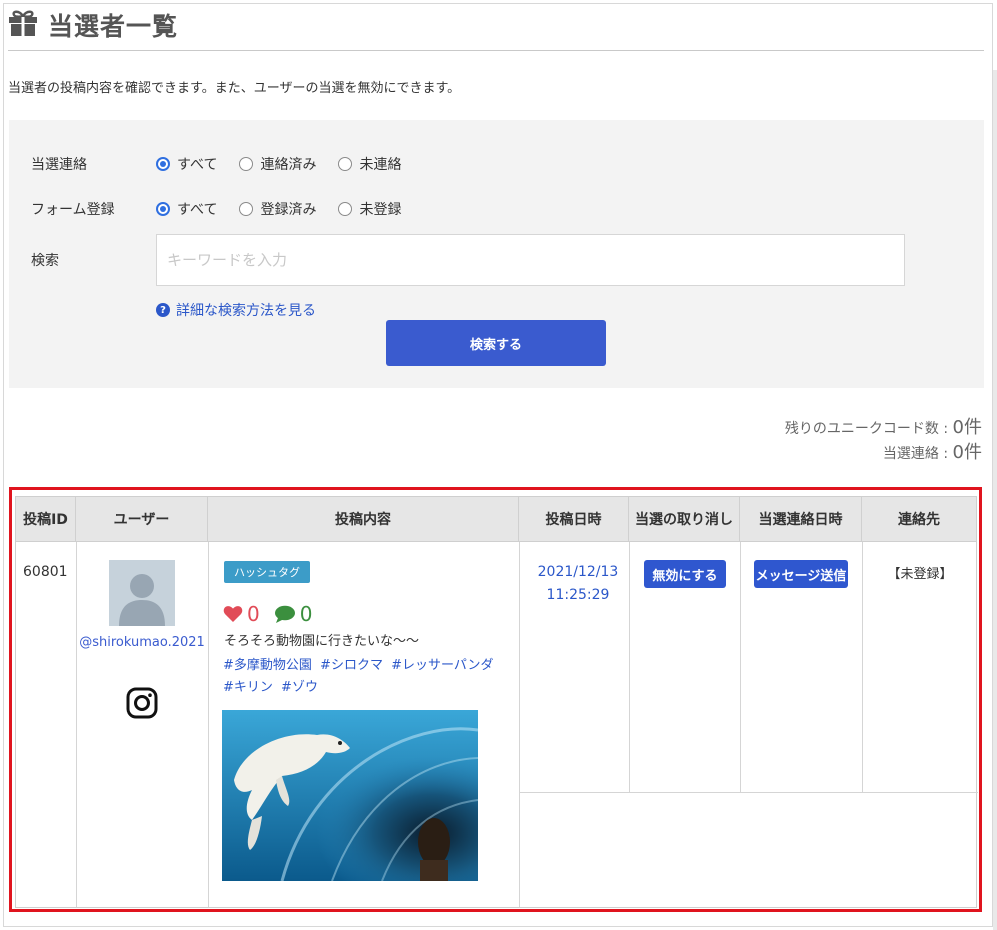  What do you see at coordinates (45, 572) in the screenshot?
I see `post-id: 60801` at bounding box center [45, 572].